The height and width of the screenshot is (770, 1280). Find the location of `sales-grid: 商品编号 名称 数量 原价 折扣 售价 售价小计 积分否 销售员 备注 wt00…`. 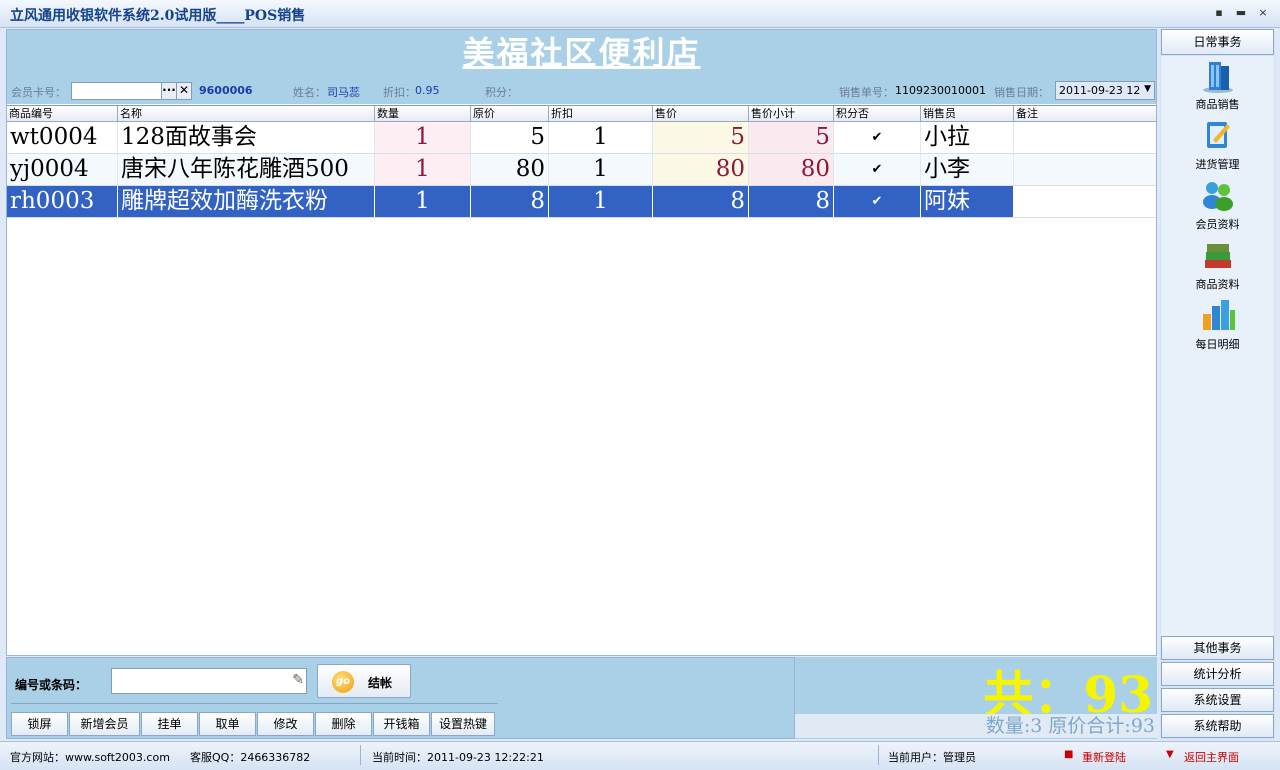

sales-grid: 商品编号 名称 数量 原价 折扣 售价 售价小计 积分否 销售员 备注 wt00… is located at coordinates (581, 161).